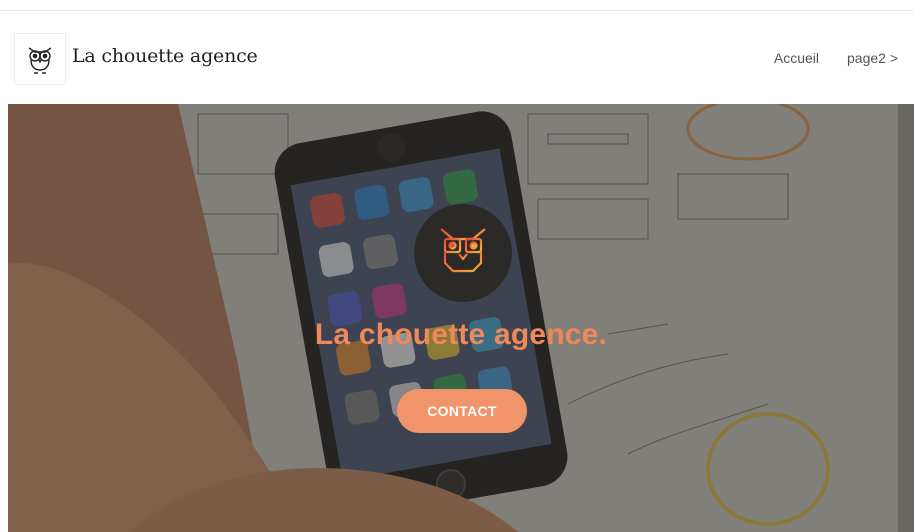  I want to click on main-nav: Accueil page2 >, so click(836, 58).